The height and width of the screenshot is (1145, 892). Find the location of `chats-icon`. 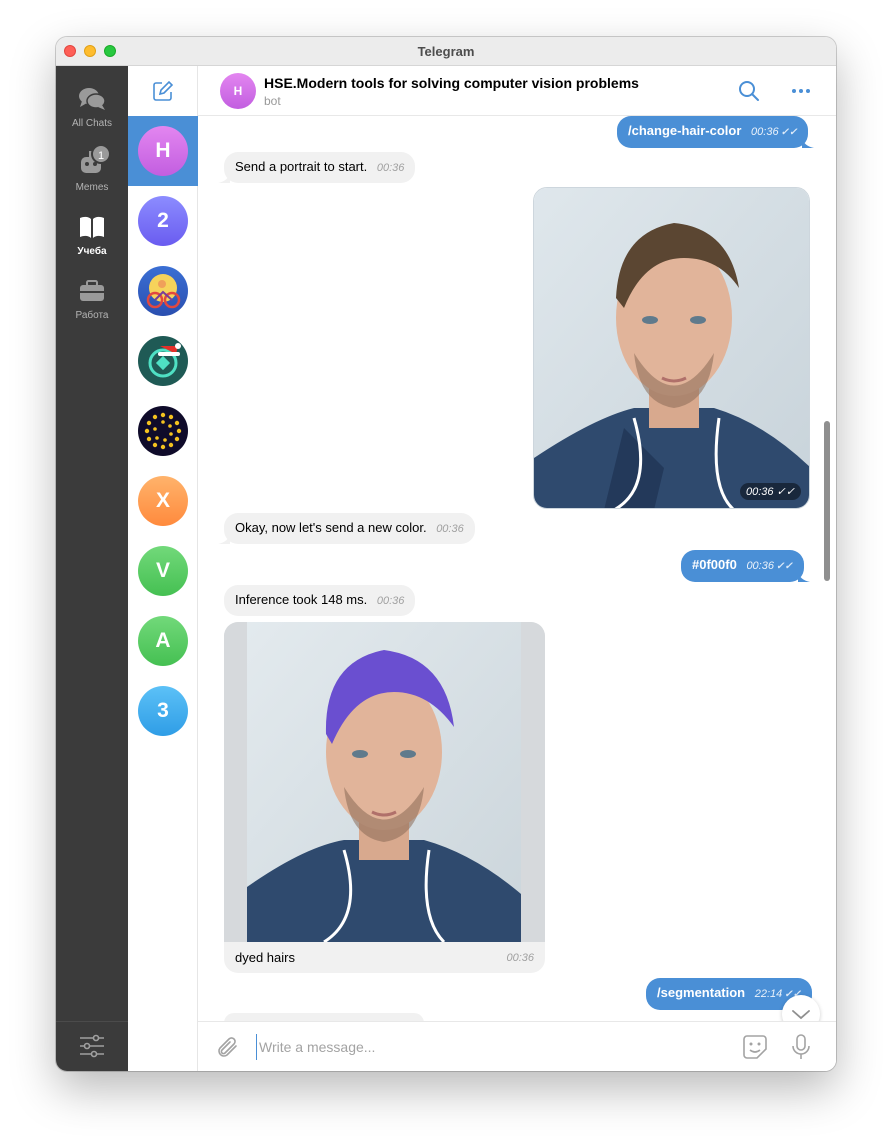

chats-icon is located at coordinates (92, 99).